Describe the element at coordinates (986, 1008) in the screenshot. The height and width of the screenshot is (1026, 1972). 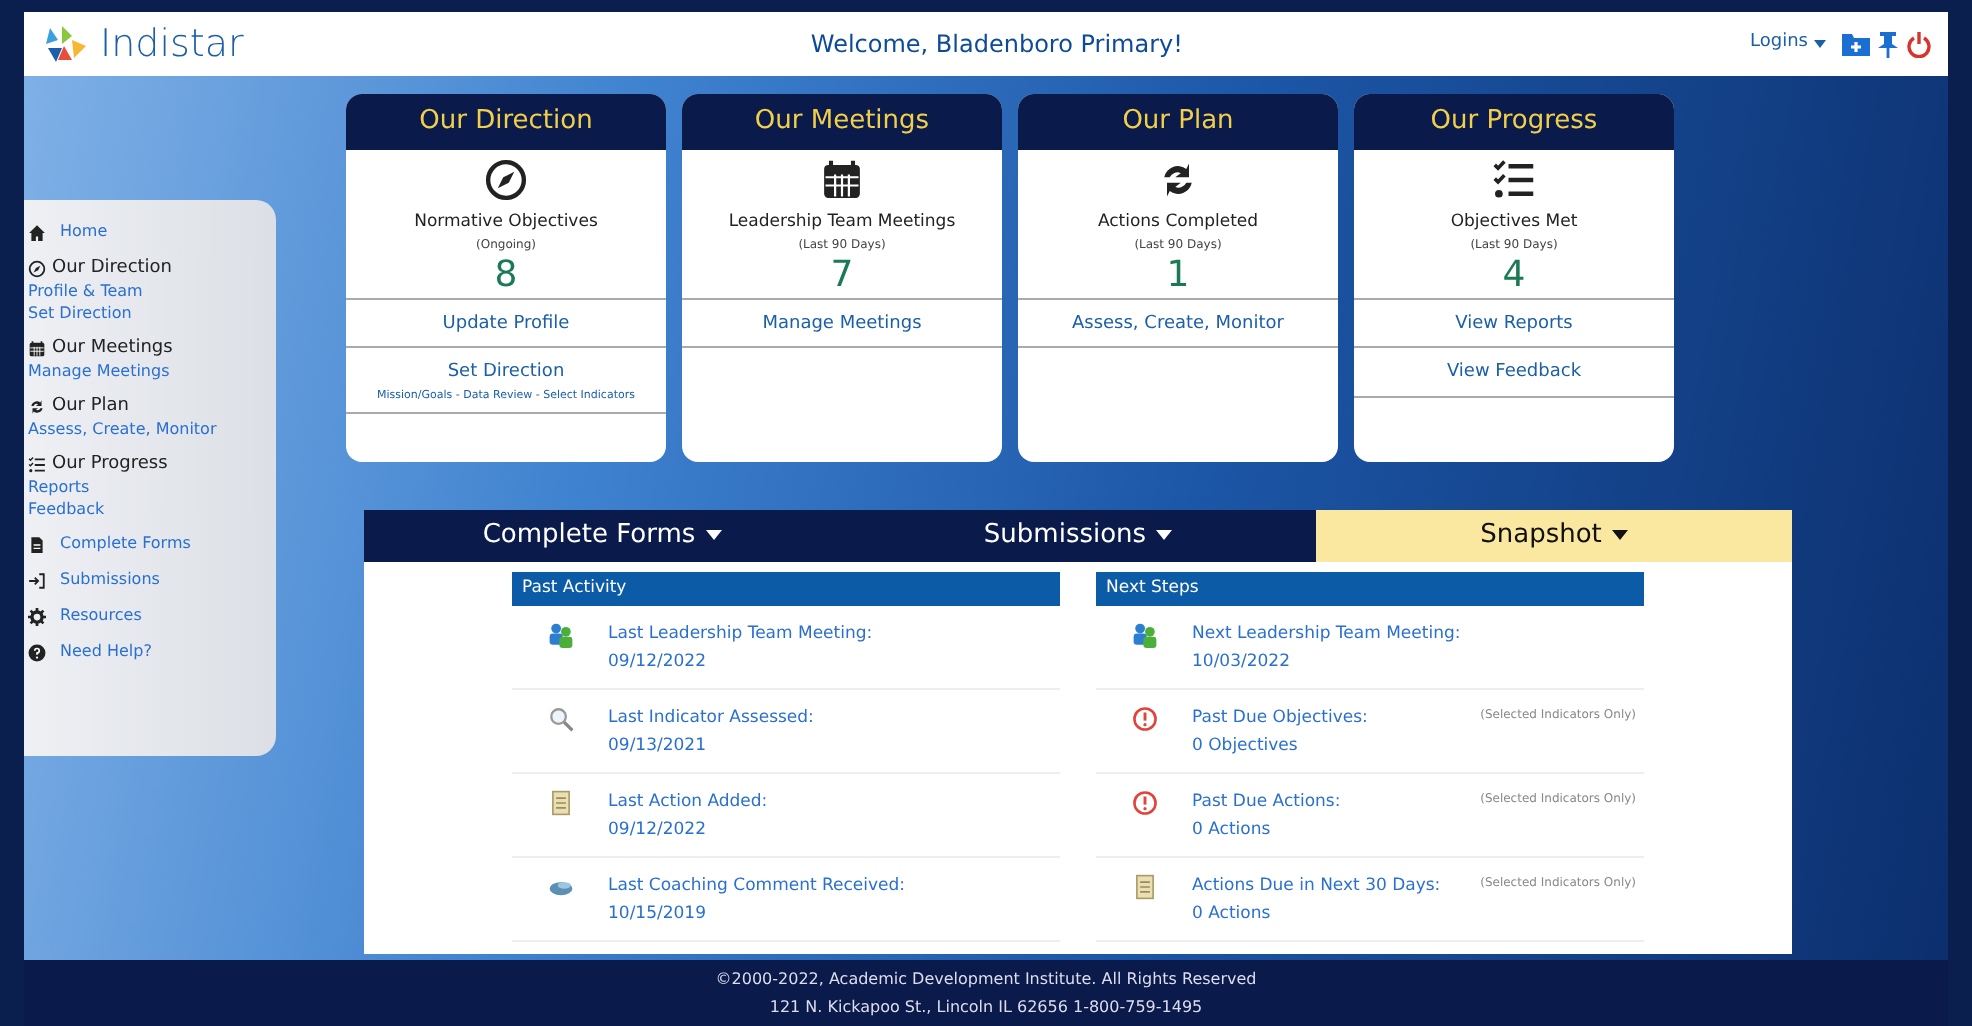
I see `footer-text: 121 N. Kickapoo St., Lincoln IL 62656 1-800-759-1495` at that location.